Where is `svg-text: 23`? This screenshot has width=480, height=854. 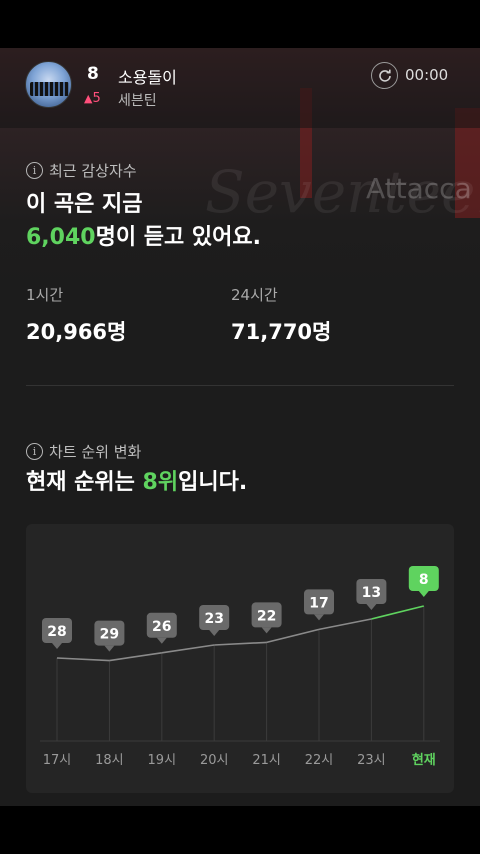
svg-text: 23 is located at coordinates (213, 619).